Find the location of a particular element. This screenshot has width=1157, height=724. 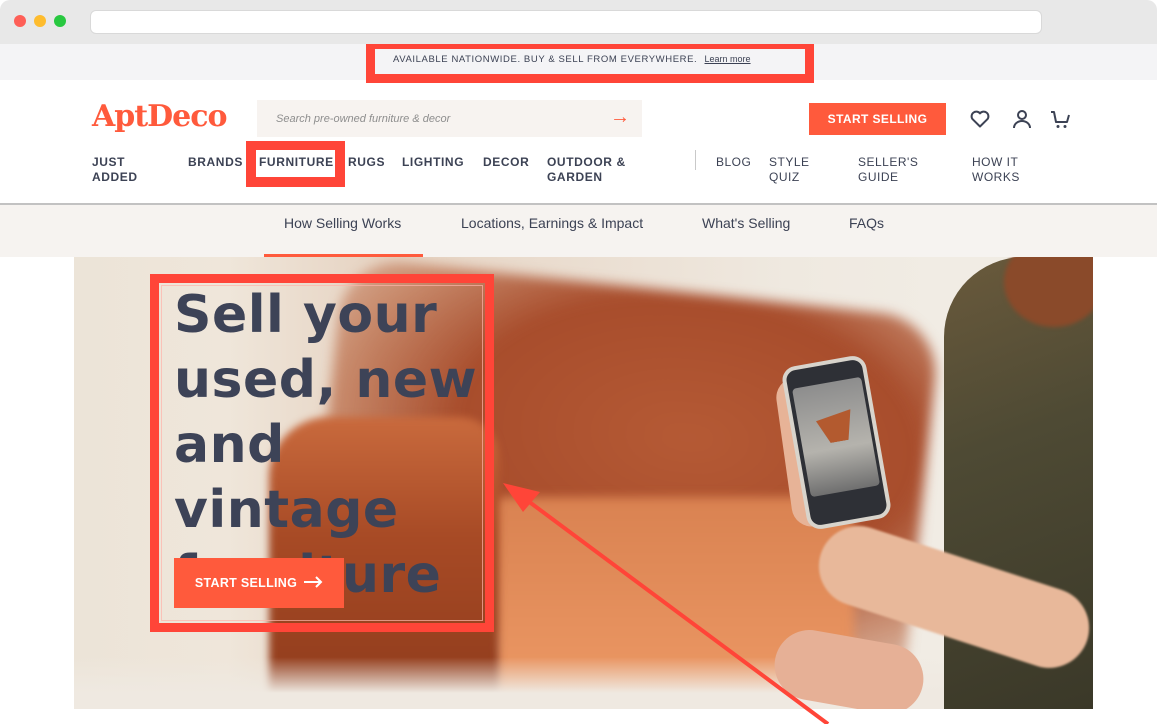

cart-icon is located at coordinates (1061, 119).